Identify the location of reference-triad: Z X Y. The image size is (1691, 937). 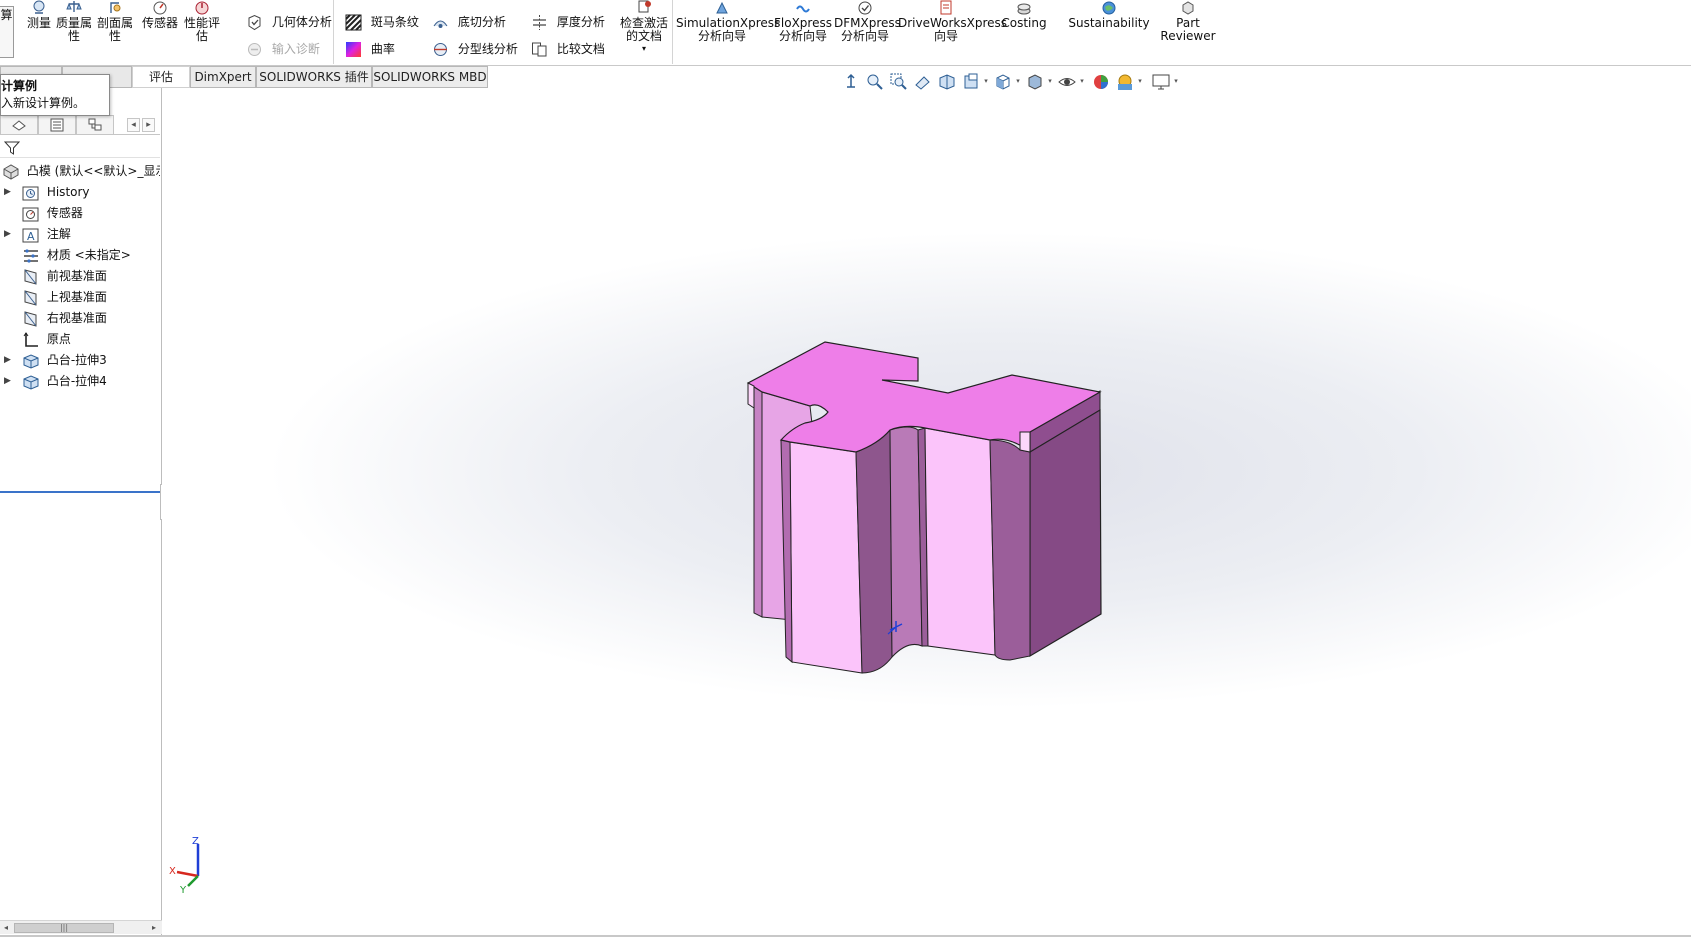
(188, 866).